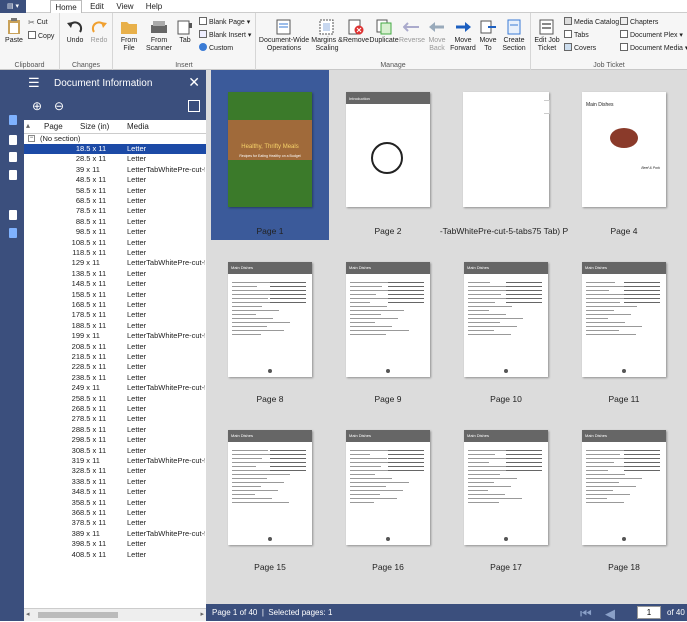 This screenshot has width=687, height=622. What do you see at coordinates (115, 451) in the screenshot?
I see `table-row: 30 8.5 x 11 Letter` at bounding box center [115, 451].